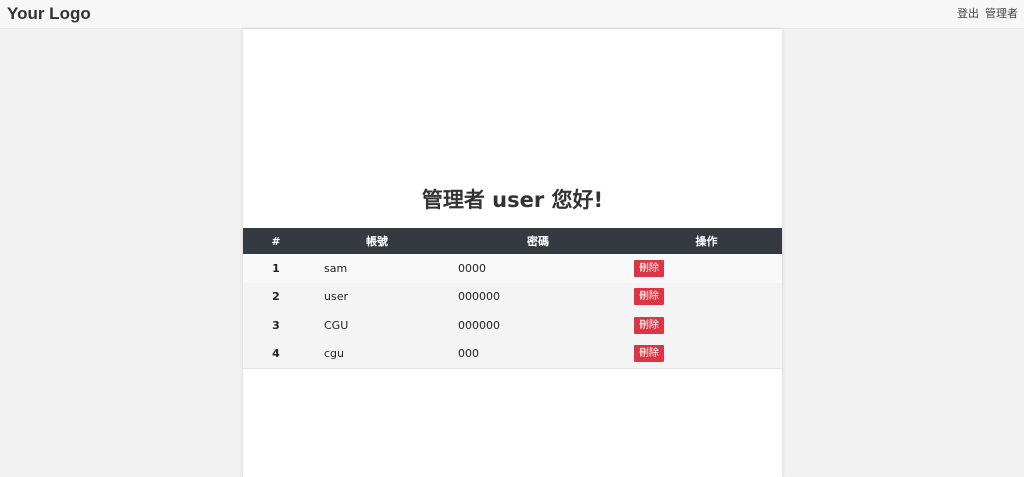 This screenshot has width=1024, height=477. I want to click on row-account: sam, so click(336, 268).